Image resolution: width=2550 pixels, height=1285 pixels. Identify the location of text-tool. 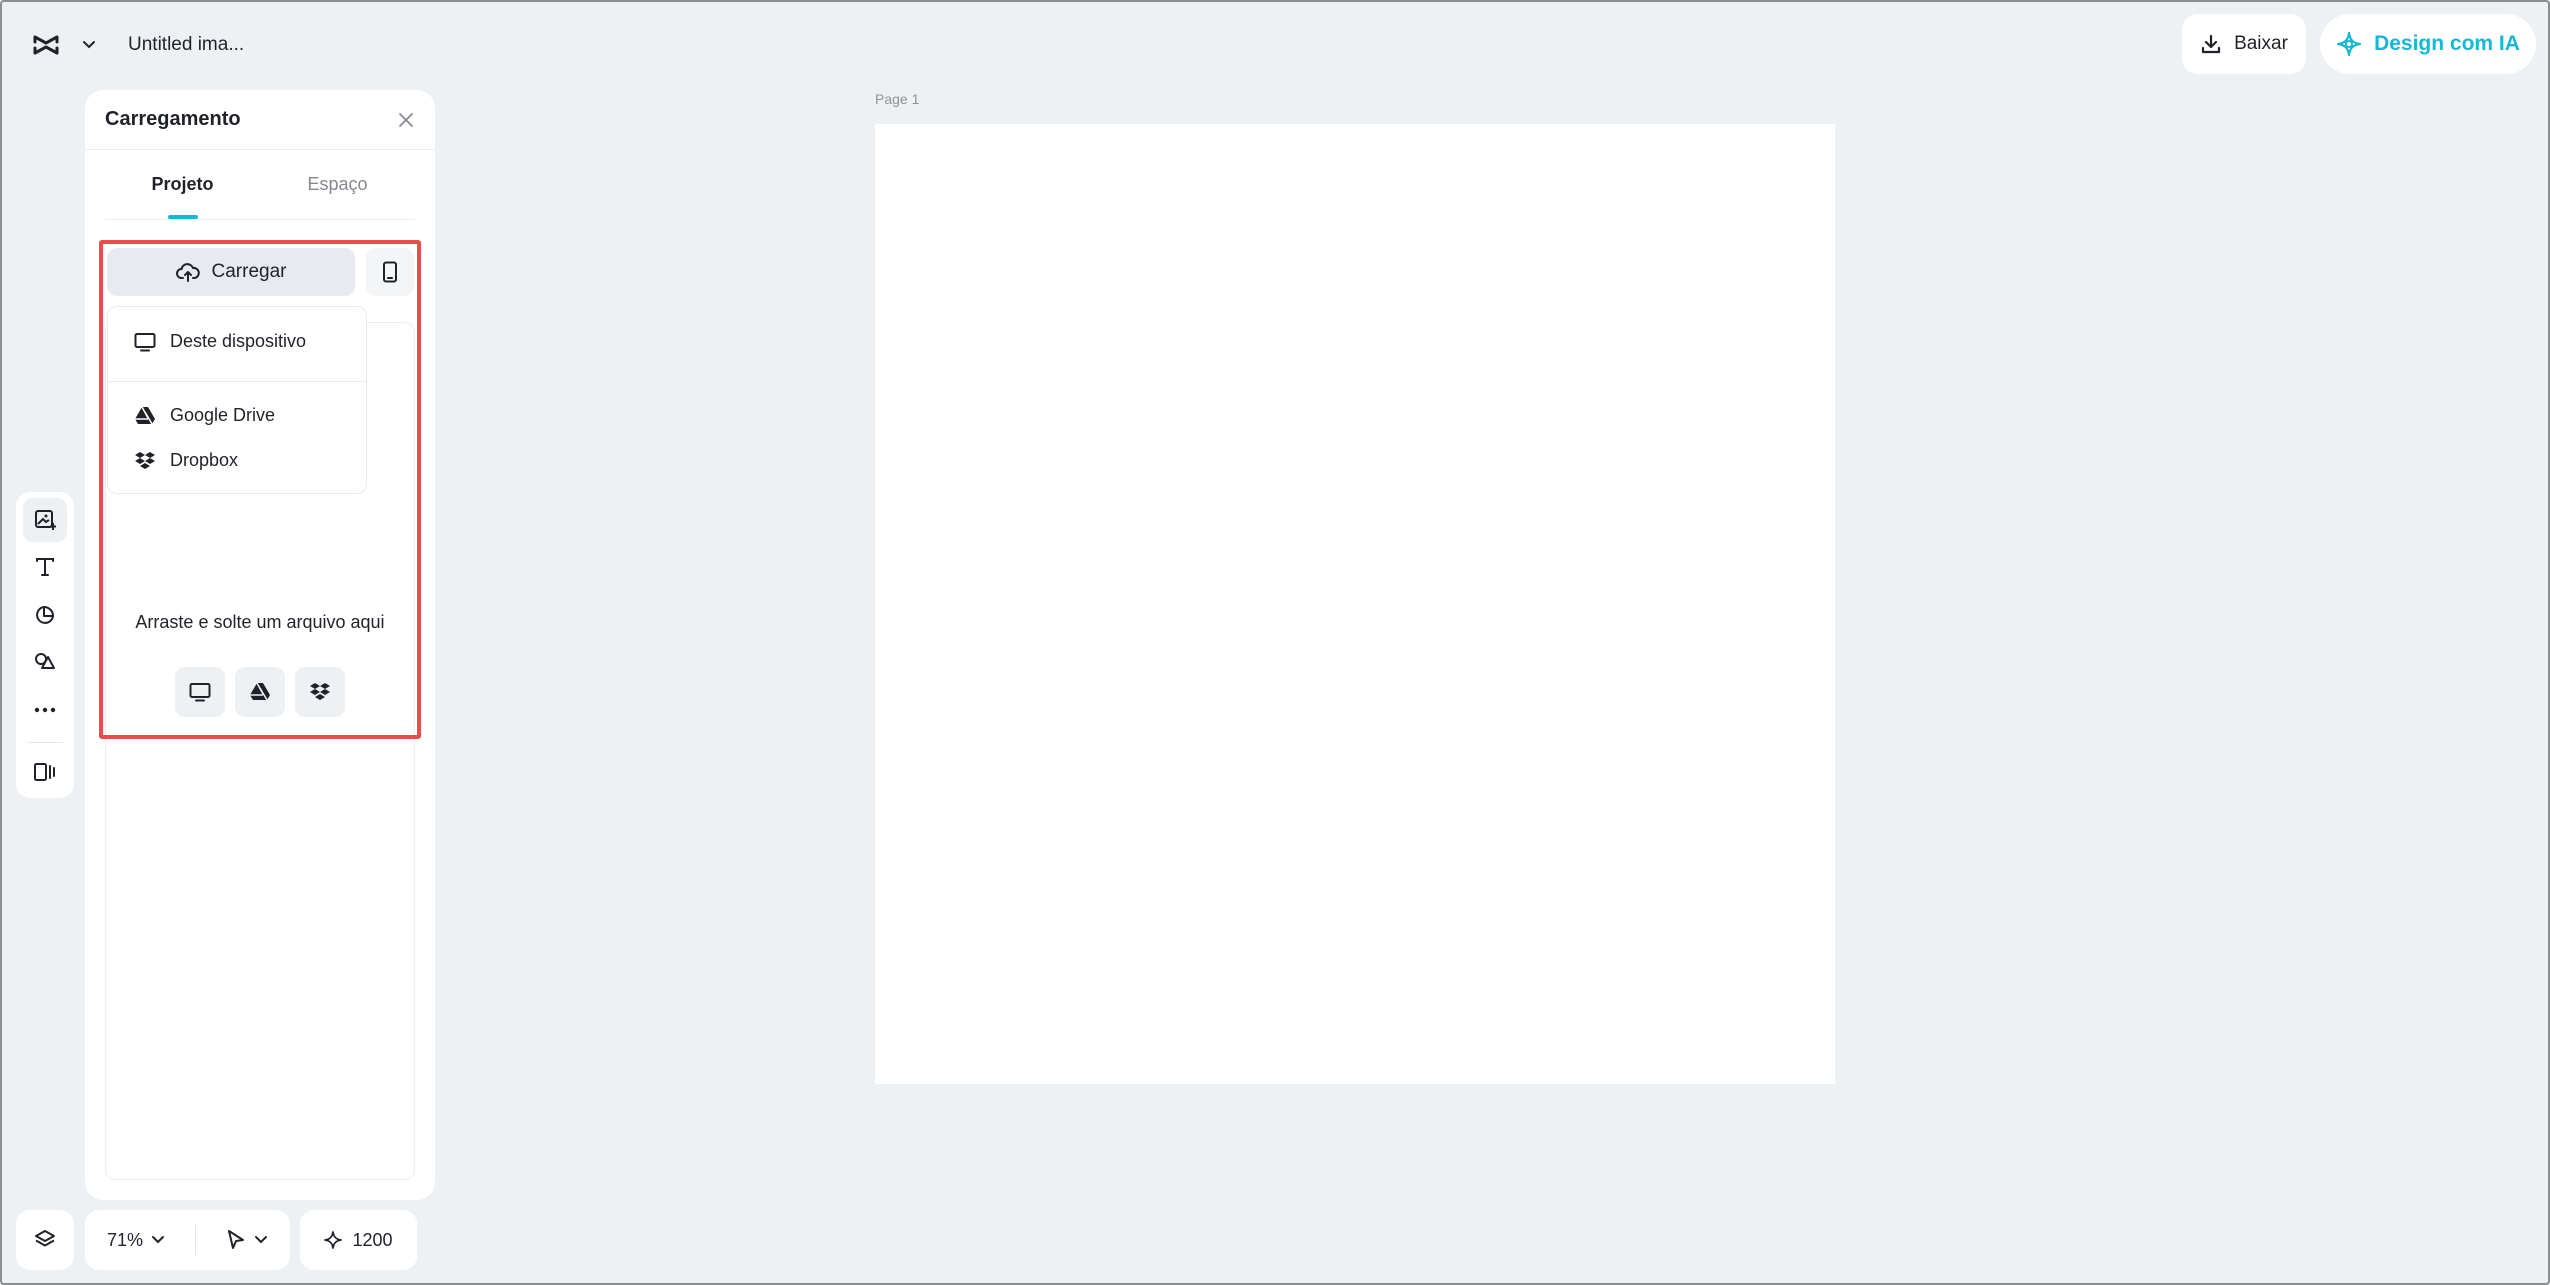
(45, 568).